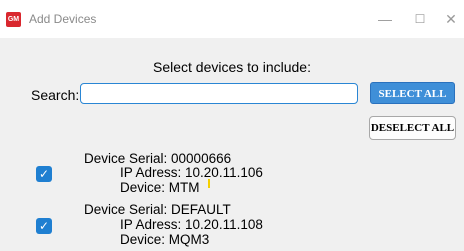 This screenshot has height=251, width=464. What do you see at coordinates (191, 224) in the screenshot?
I see `device-ip: IP Adress: 10.20.11.108` at bounding box center [191, 224].